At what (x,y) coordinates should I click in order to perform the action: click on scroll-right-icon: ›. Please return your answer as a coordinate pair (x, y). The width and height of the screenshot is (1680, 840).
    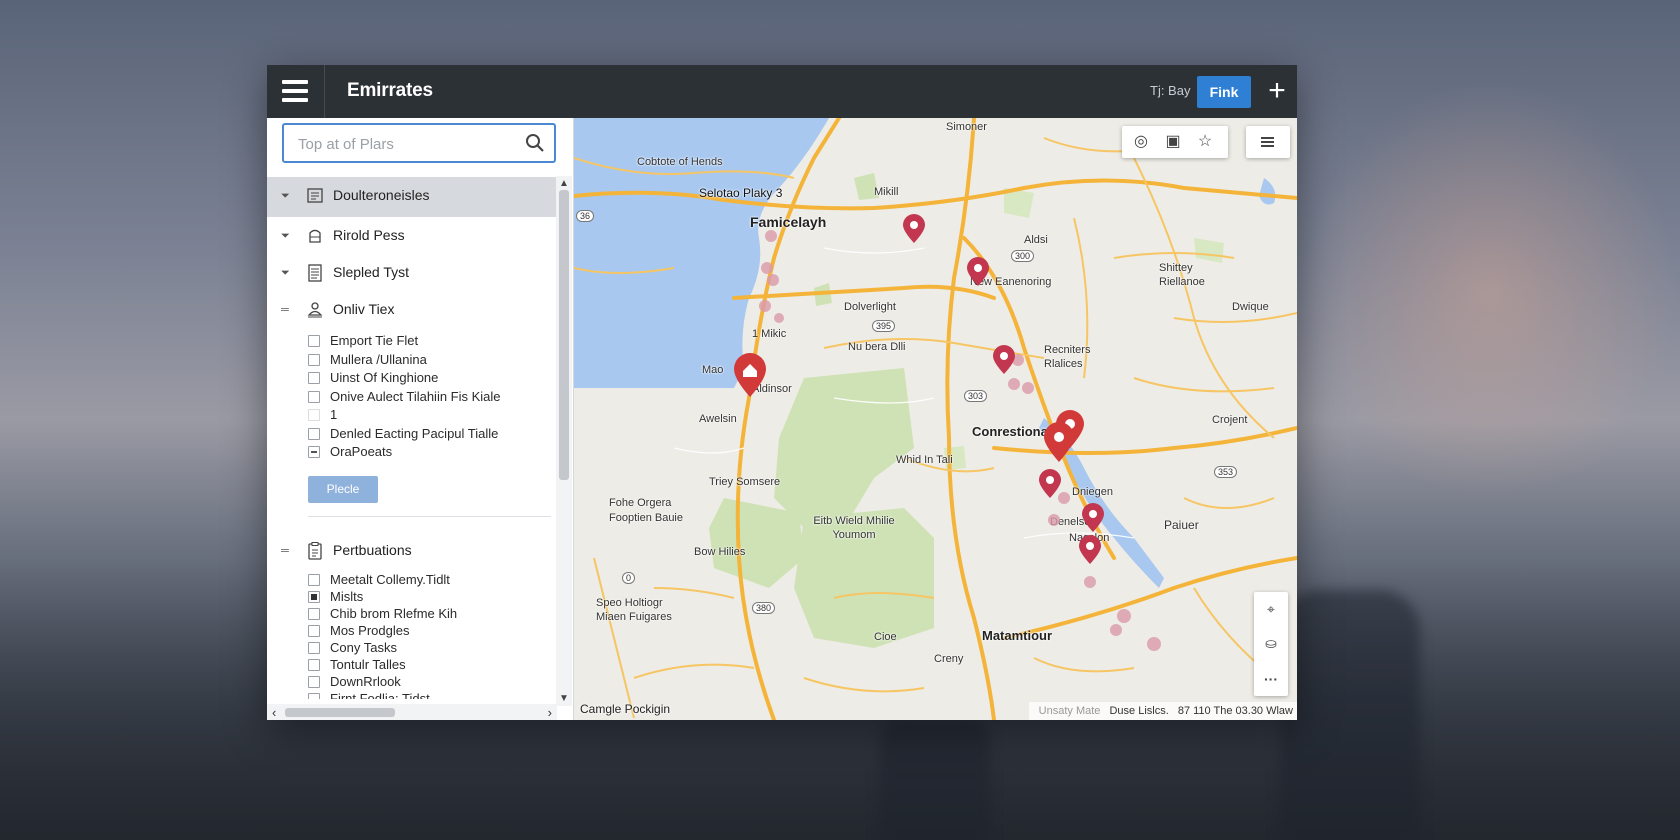
    Looking at the image, I should click on (550, 712).